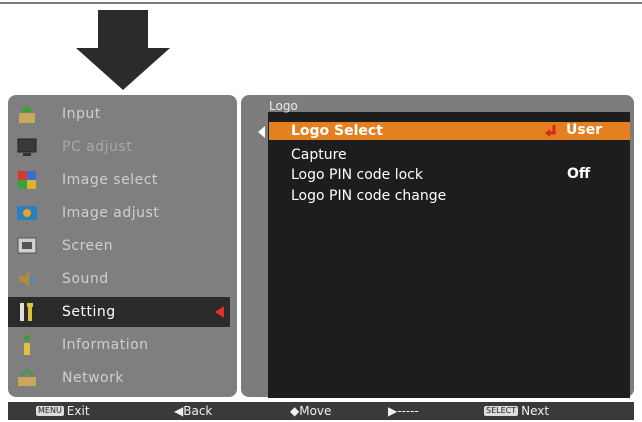 The height and width of the screenshot is (422, 642). What do you see at coordinates (27, 312) in the screenshot?
I see `wrench-icon` at bounding box center [27, 312].